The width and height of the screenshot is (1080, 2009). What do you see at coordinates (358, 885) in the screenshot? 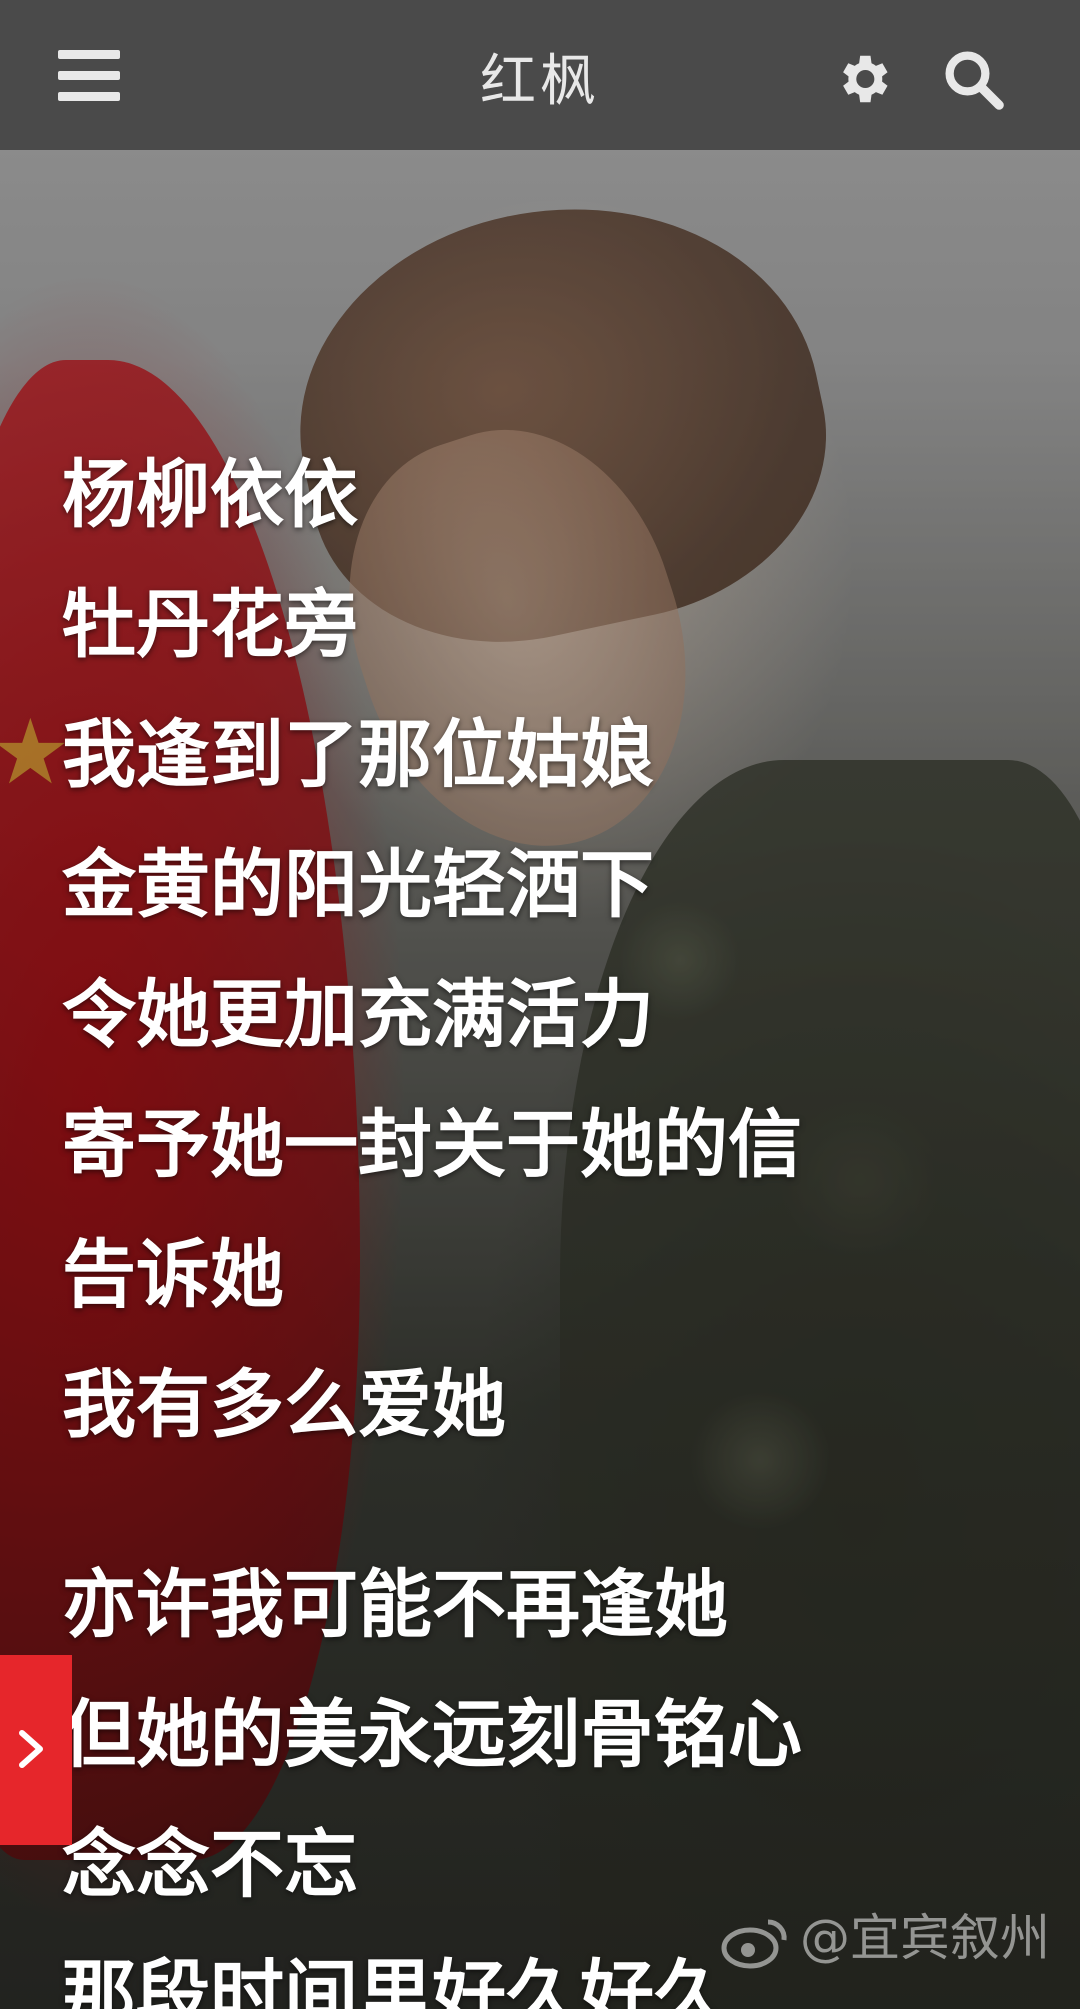
I see `lyric-line: 金黄的阳光轻洒下` at bounding box center [358, 885].